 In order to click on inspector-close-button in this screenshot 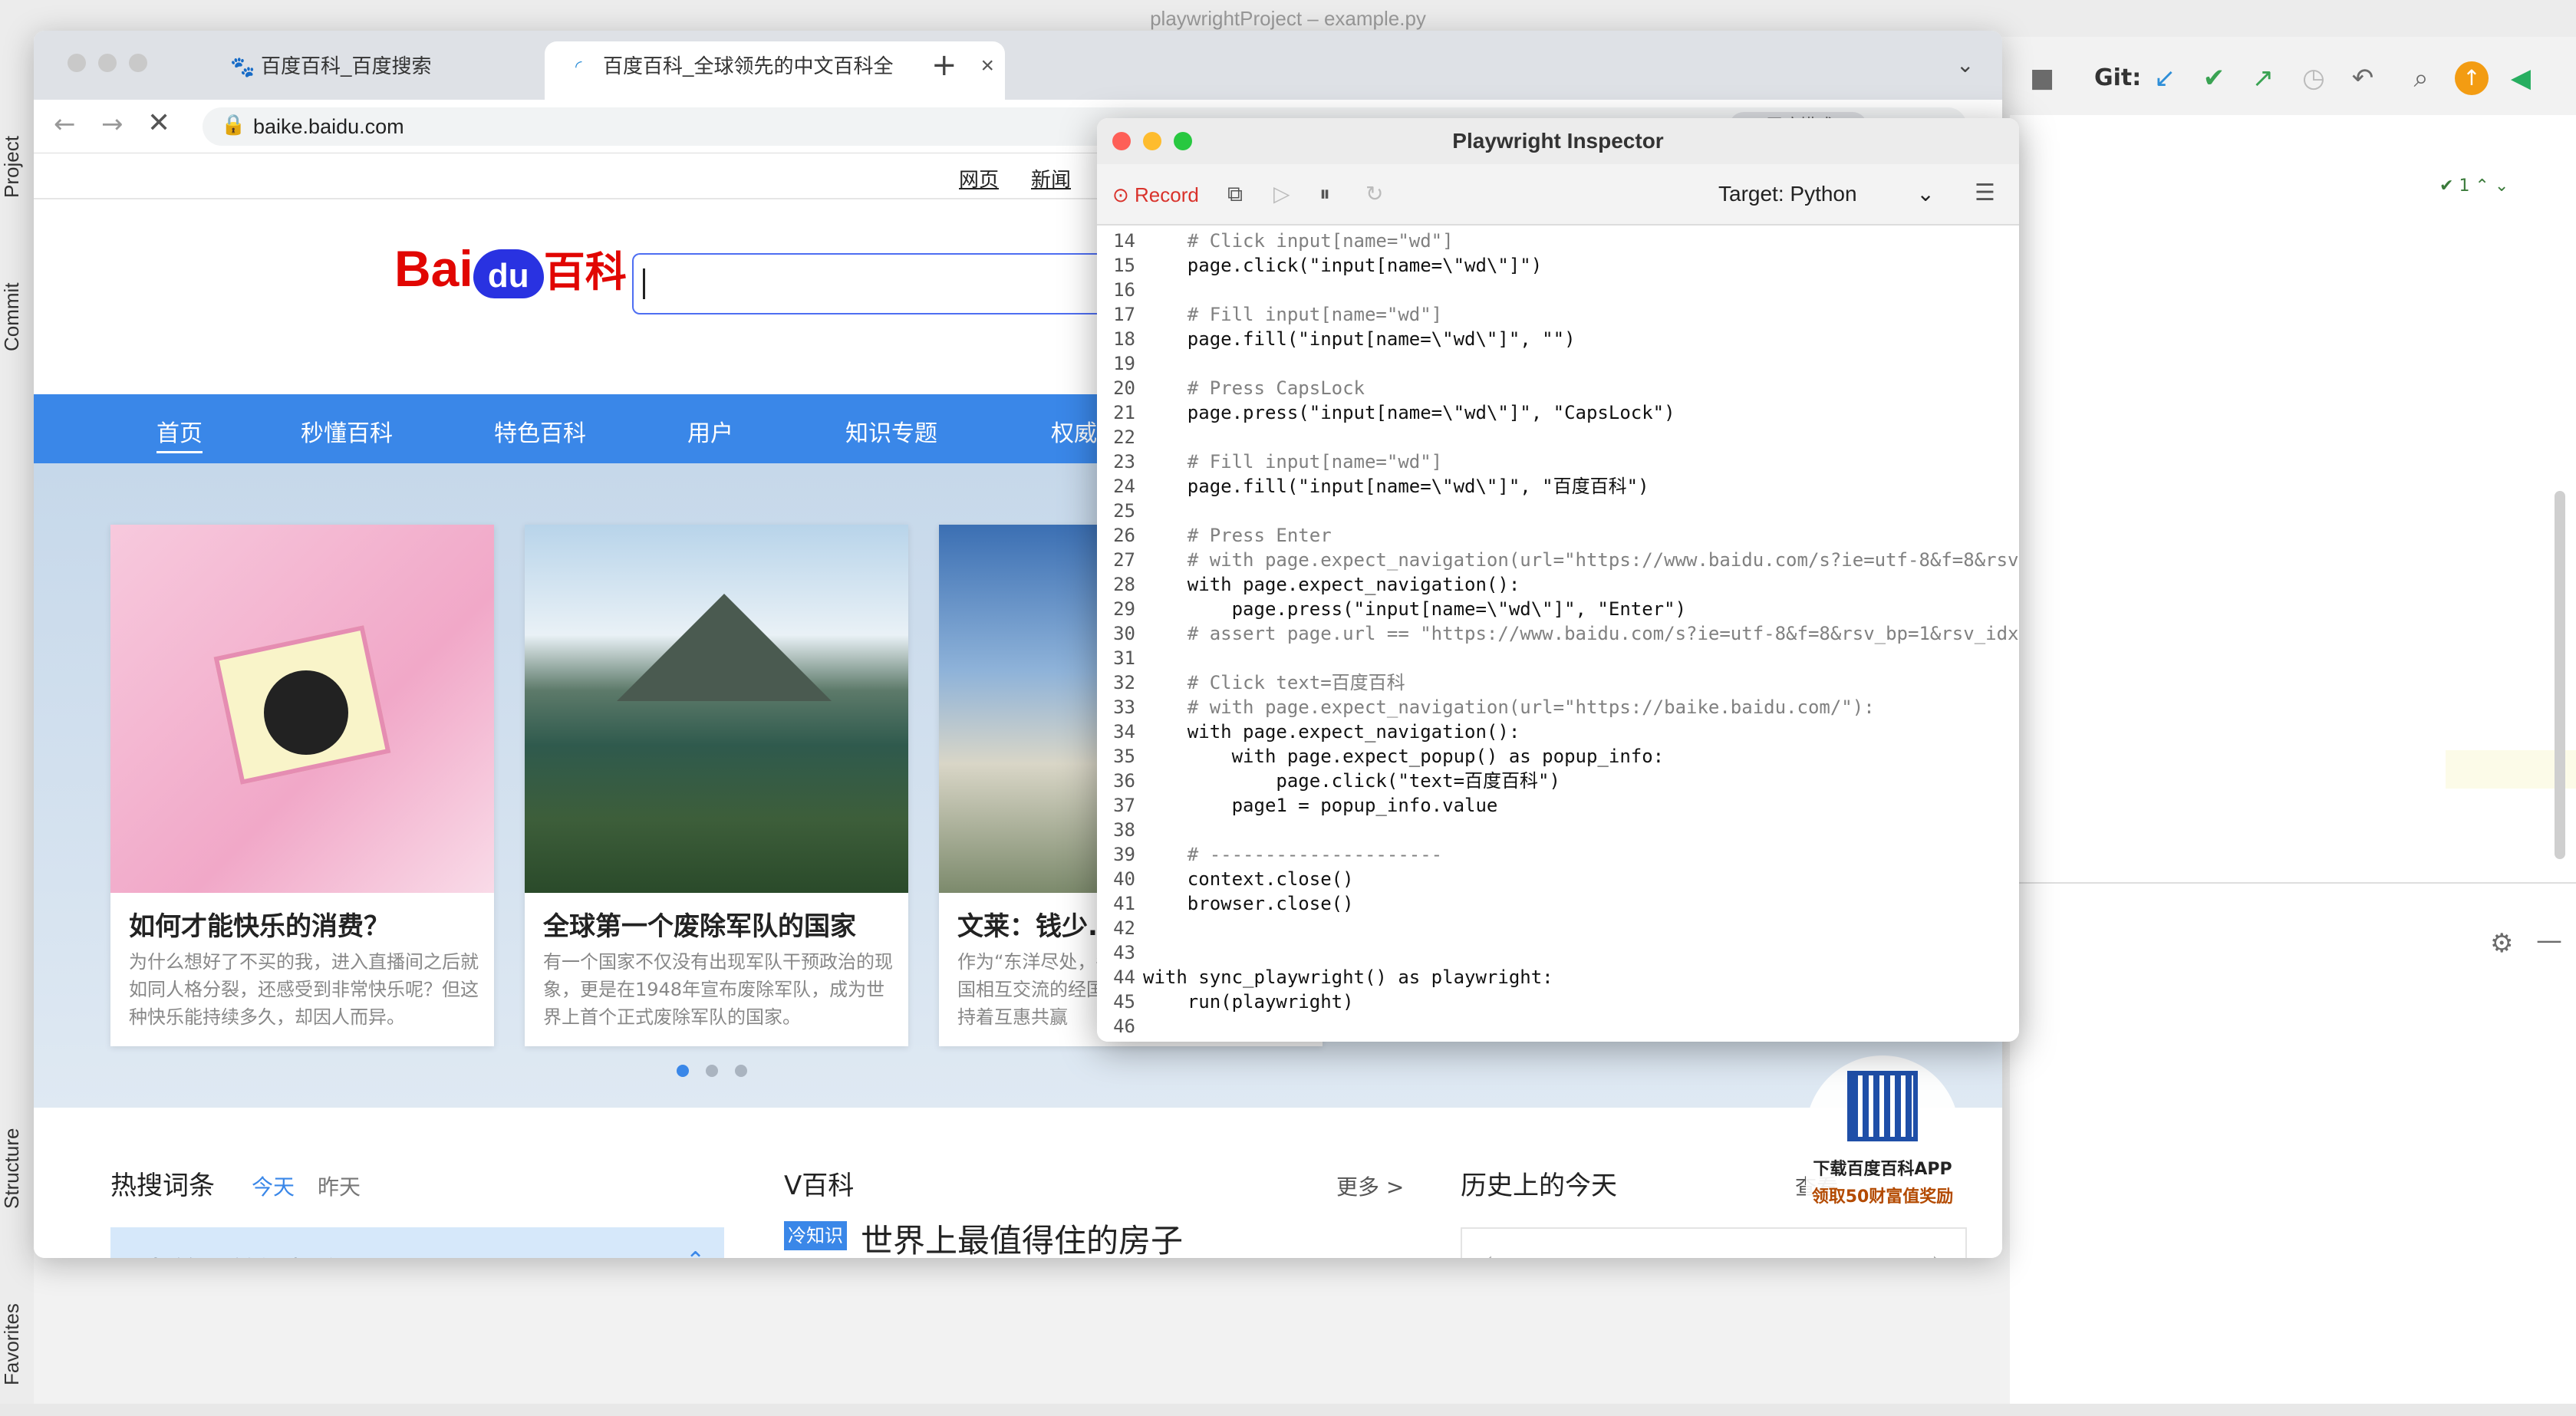, I will do `click(1121, 141)`.